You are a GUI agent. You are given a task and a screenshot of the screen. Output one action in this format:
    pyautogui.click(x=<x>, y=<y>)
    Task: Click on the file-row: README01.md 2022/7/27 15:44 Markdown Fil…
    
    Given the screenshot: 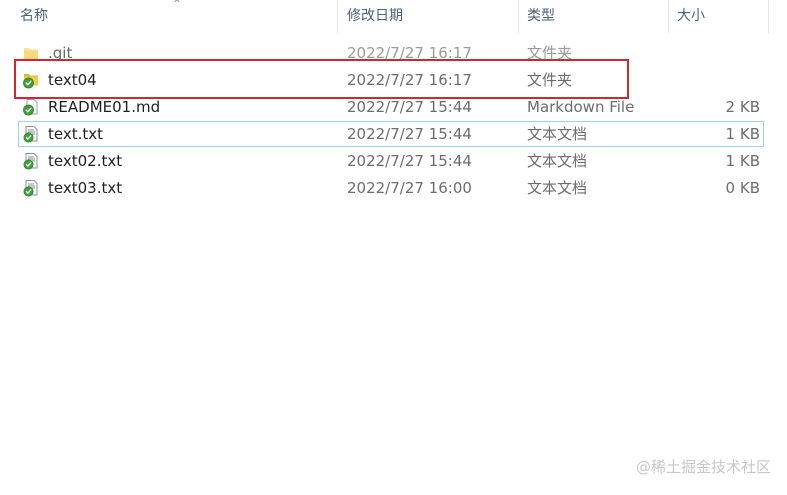 What is the action you would take?
    pyautogui.click(x=393, y=107)
    